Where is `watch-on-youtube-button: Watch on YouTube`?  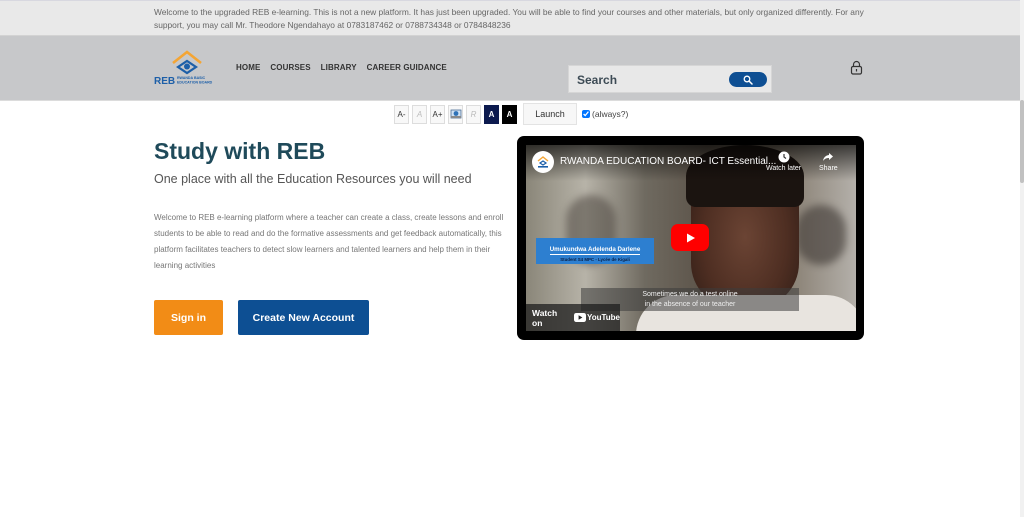
watch-on-youtube-button: Watch on YouTube is located at coordinates (573, 317).